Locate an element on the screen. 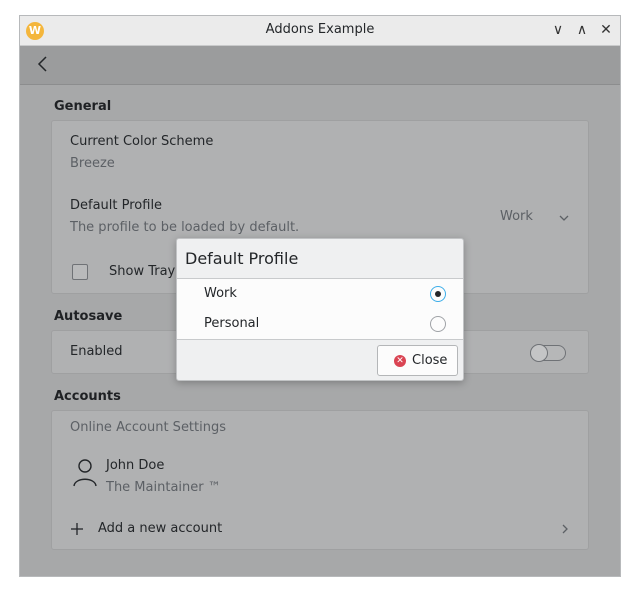 This screenshot has width=640, height=600. autosave-enabled-label: Enabled is located at coordinates (96, 351).